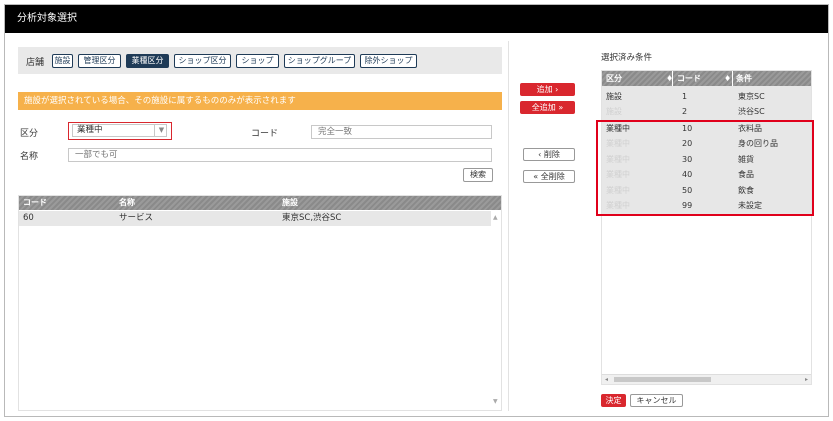 The height and width of the screenshot is (421, 833). What do you see at coordinates (627, 58) in the screenshot?
I see `selected-conditions-title: 選択済み条件` at bounding box center [627, 58].